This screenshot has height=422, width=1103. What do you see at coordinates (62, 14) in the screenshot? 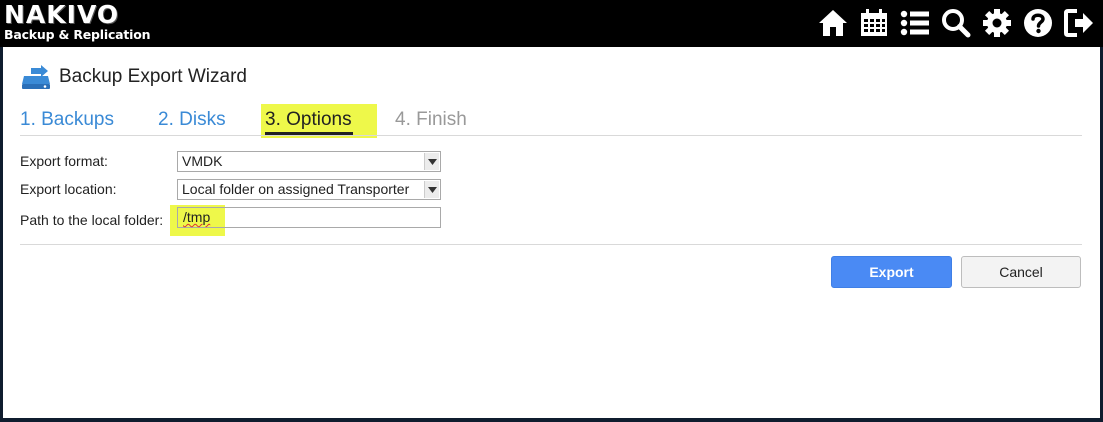
I see `logo-main-text: NAKIVO` at bounding box center [62, 14].